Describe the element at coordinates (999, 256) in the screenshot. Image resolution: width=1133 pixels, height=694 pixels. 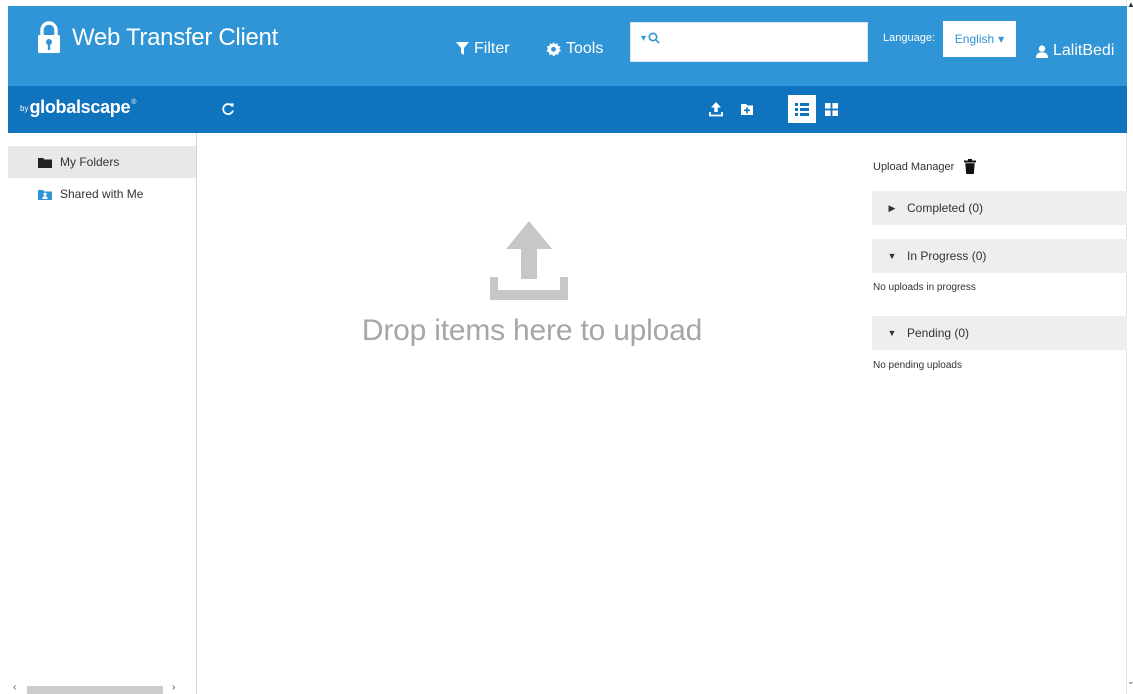
I see `in-progress-section-header: ▼ In Progress (0)` at that location.